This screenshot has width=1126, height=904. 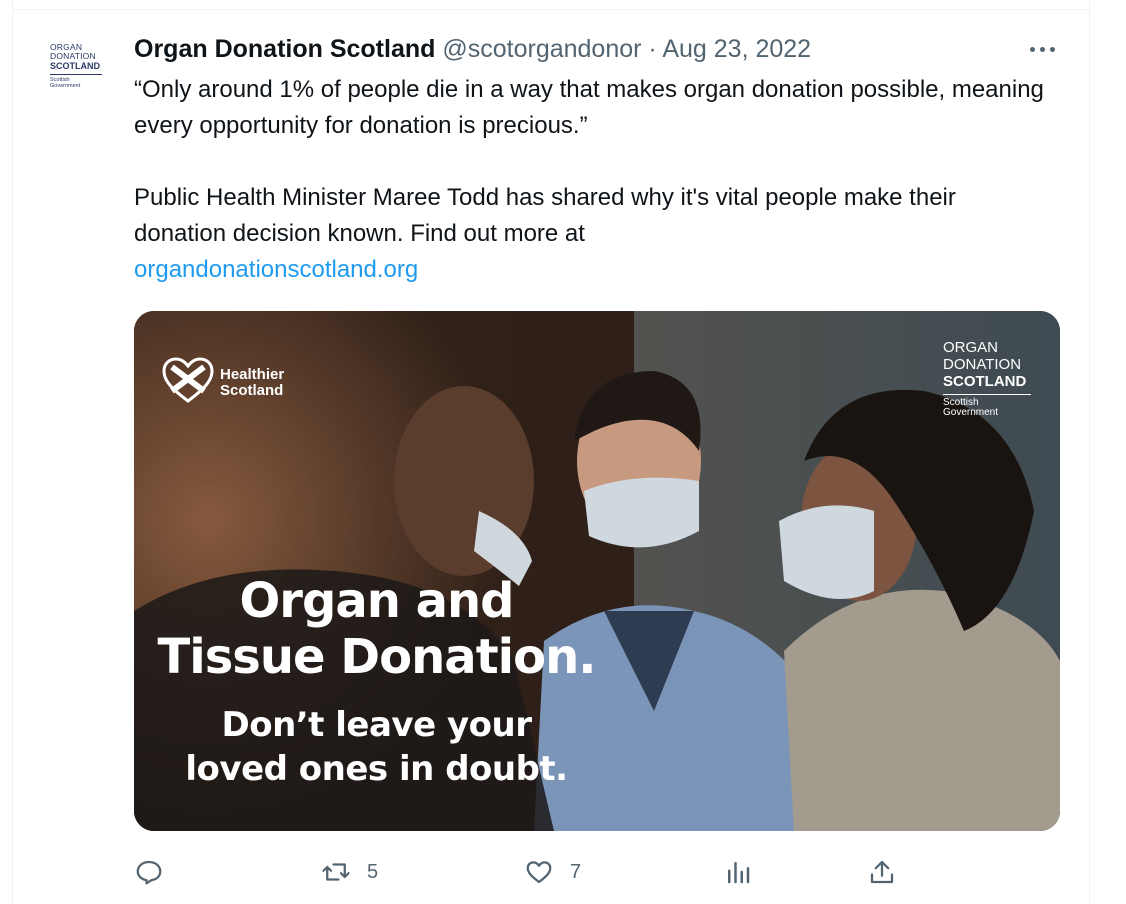 What do you see at coordinates (284, 49) in the screenshot?
I see `author-name: Organ Donation Scotland` at bounding box center [284, 49].